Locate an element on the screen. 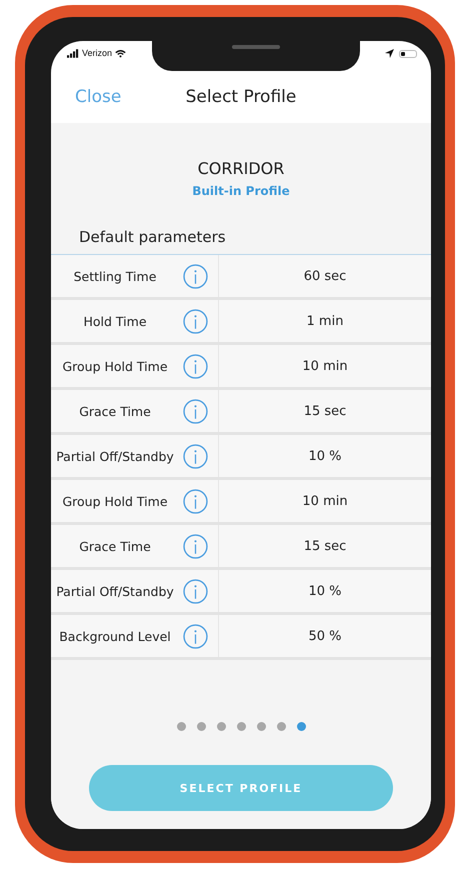 The image size is (460, 871). select-profile-button: SELECT PROFILE is located at coordinates (241, 788).